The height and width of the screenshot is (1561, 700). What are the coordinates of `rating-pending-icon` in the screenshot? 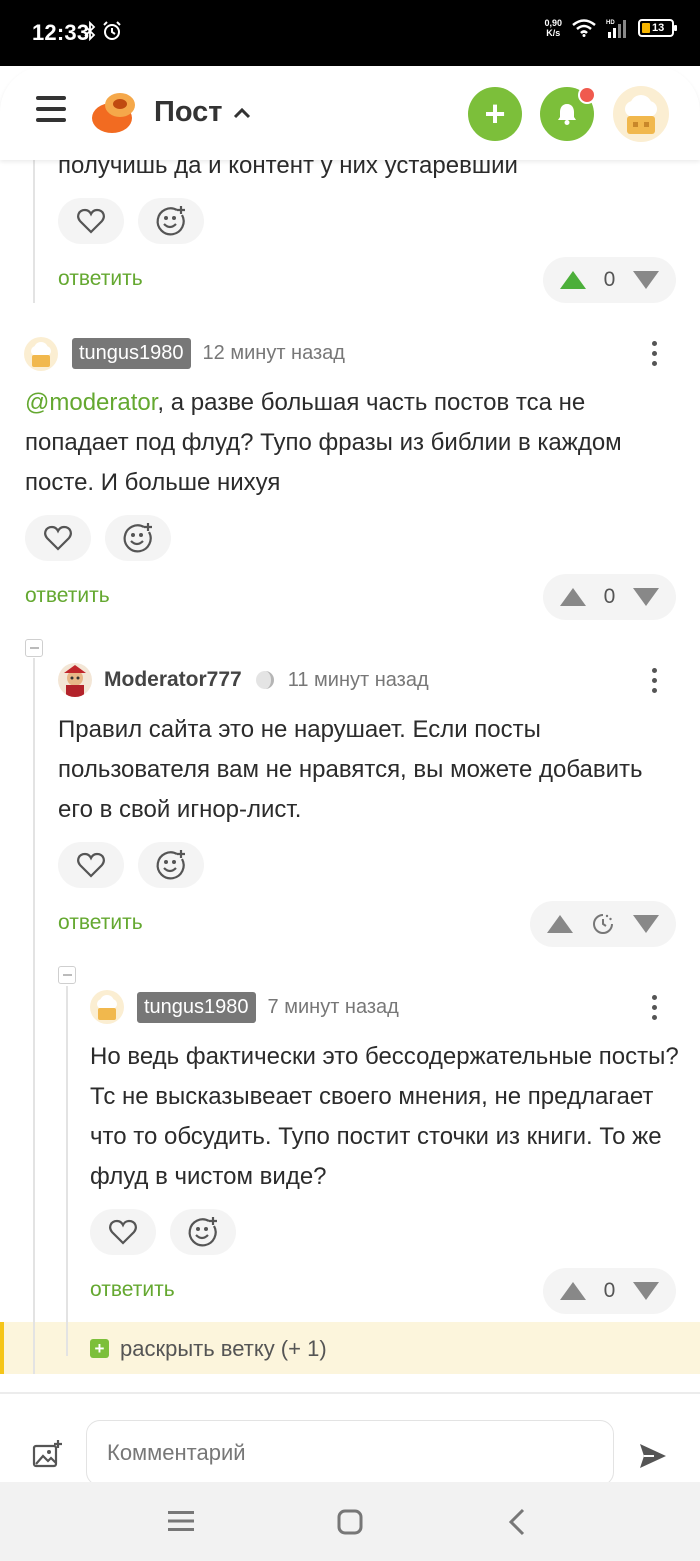 It's located at (603, 924).